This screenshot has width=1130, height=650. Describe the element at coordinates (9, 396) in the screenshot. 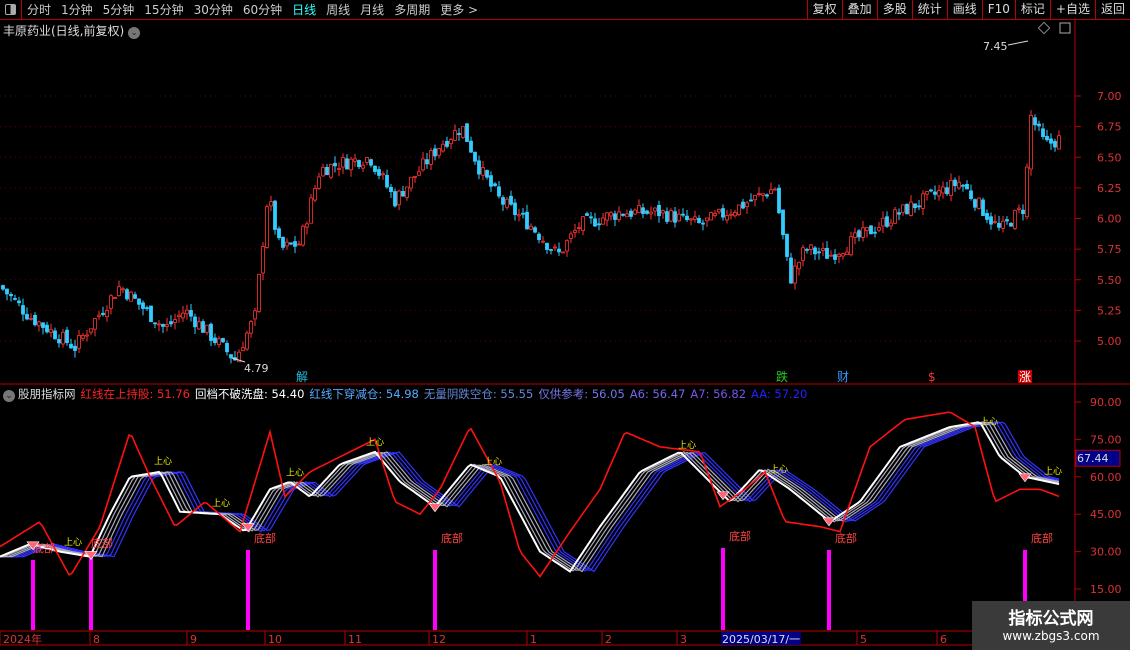

I see `chevron-down-icon: ⌄` at that location.